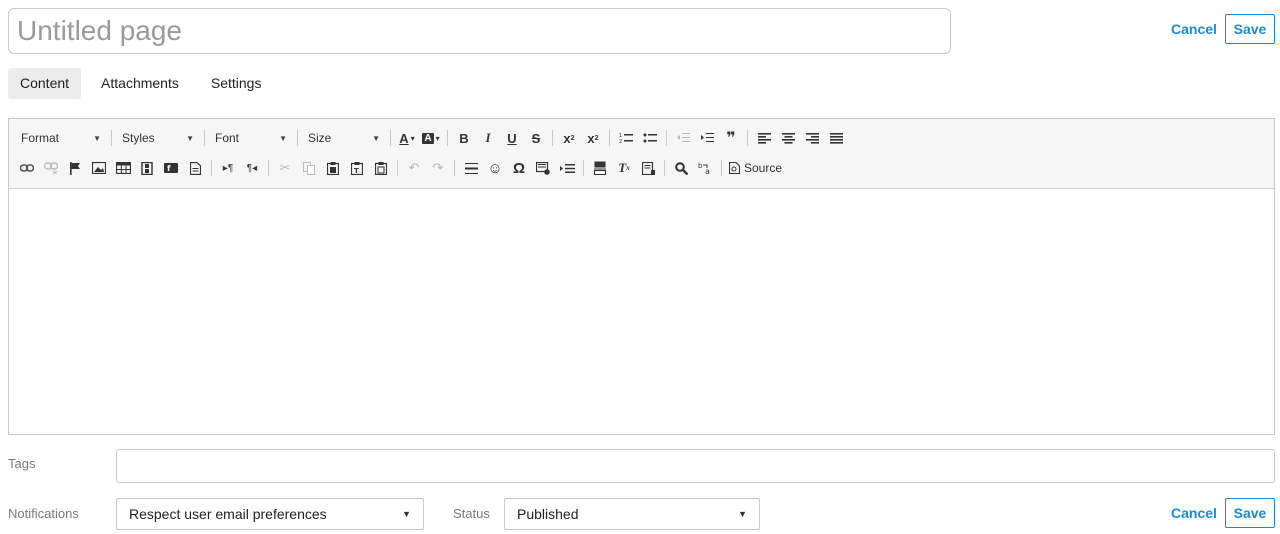 Image resolution: width=1280 pixels, height=534 pixels. What do you see at coordinates (632, 514) in the screenshot?
I see `status-select: Published ▼` at bounding box center [632, 514].